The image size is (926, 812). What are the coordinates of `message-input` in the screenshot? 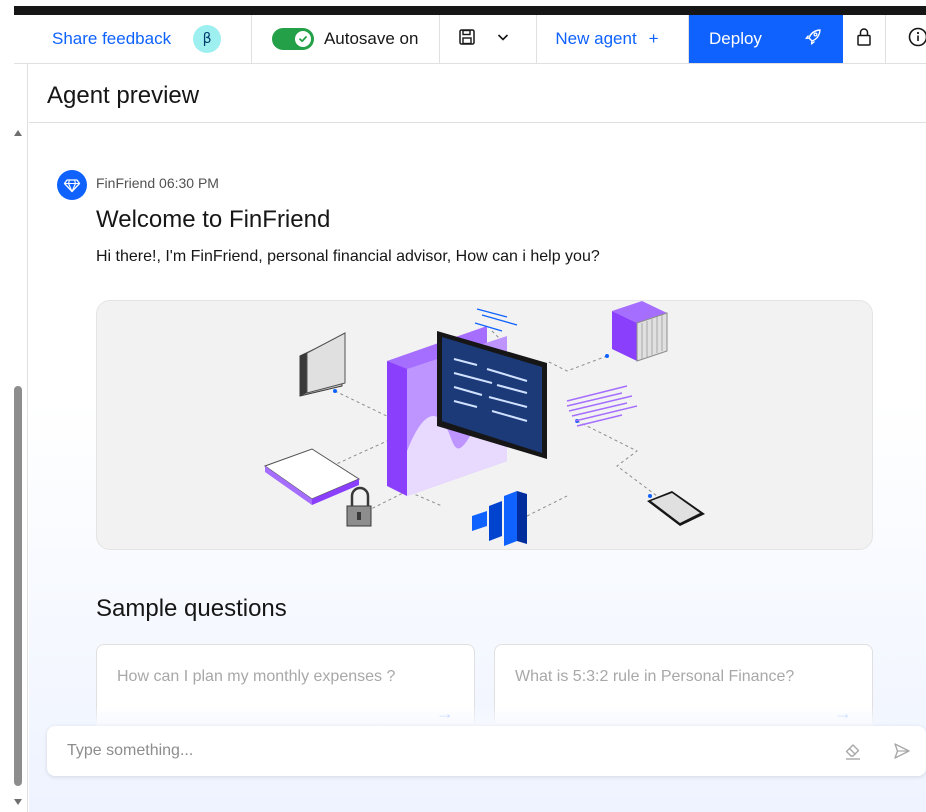 It's located at (437, 751).